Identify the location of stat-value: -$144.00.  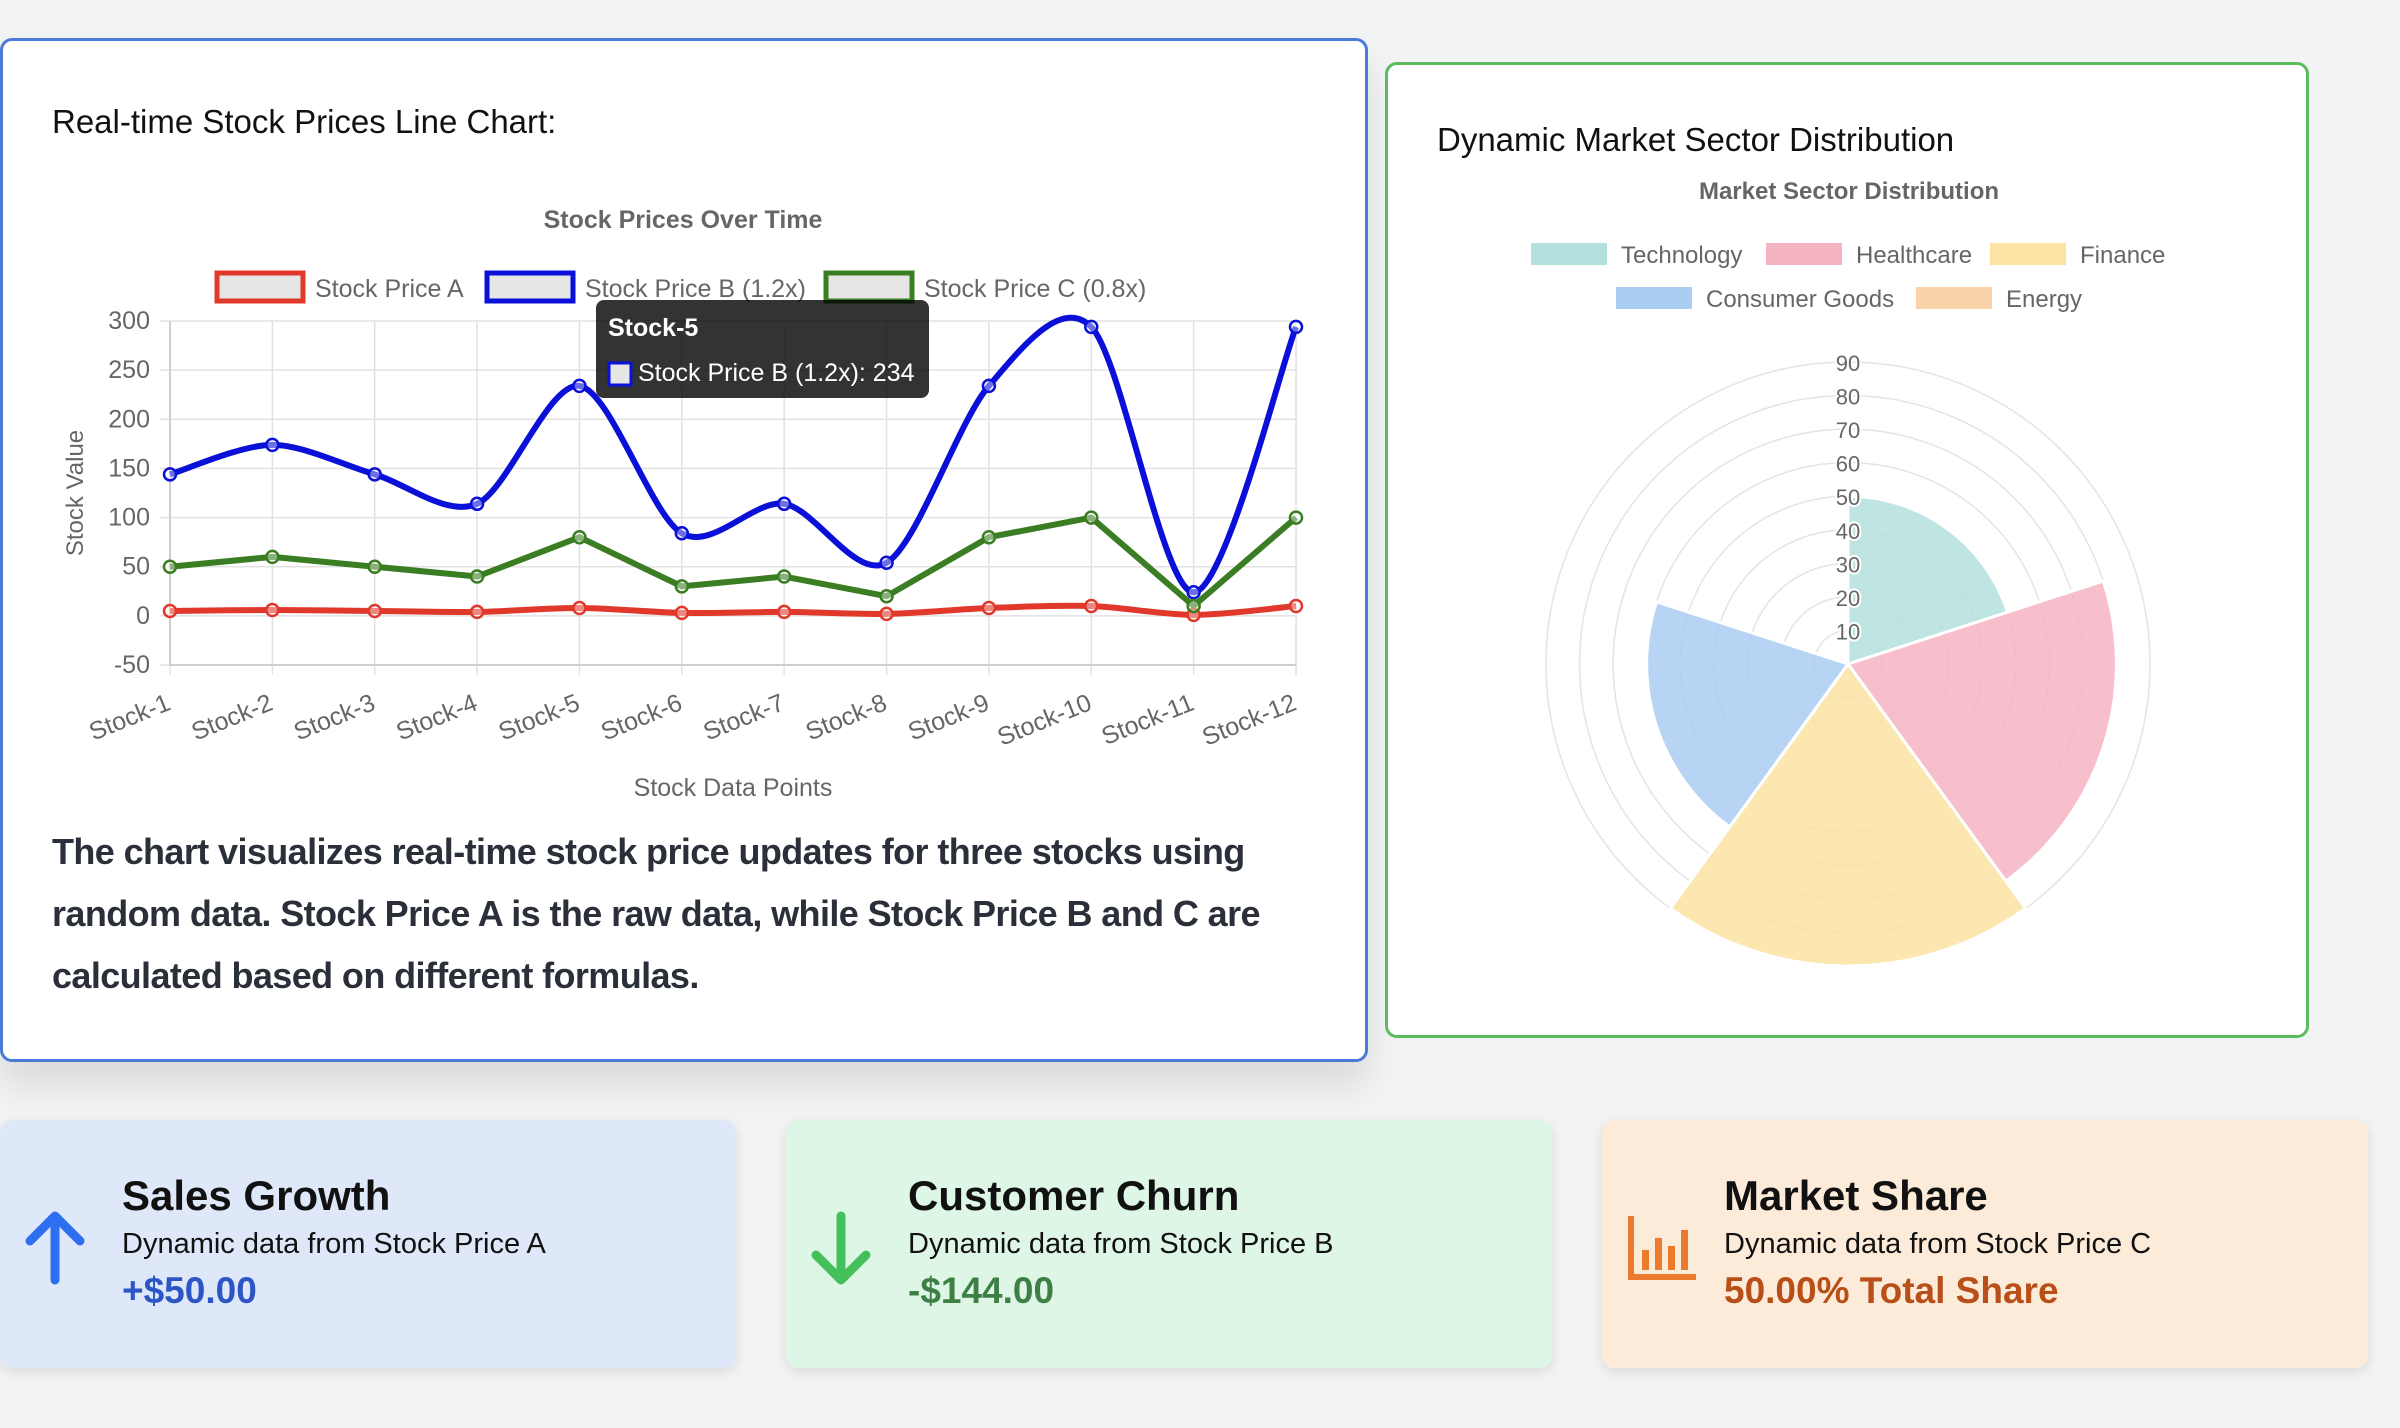
(981, 1290).